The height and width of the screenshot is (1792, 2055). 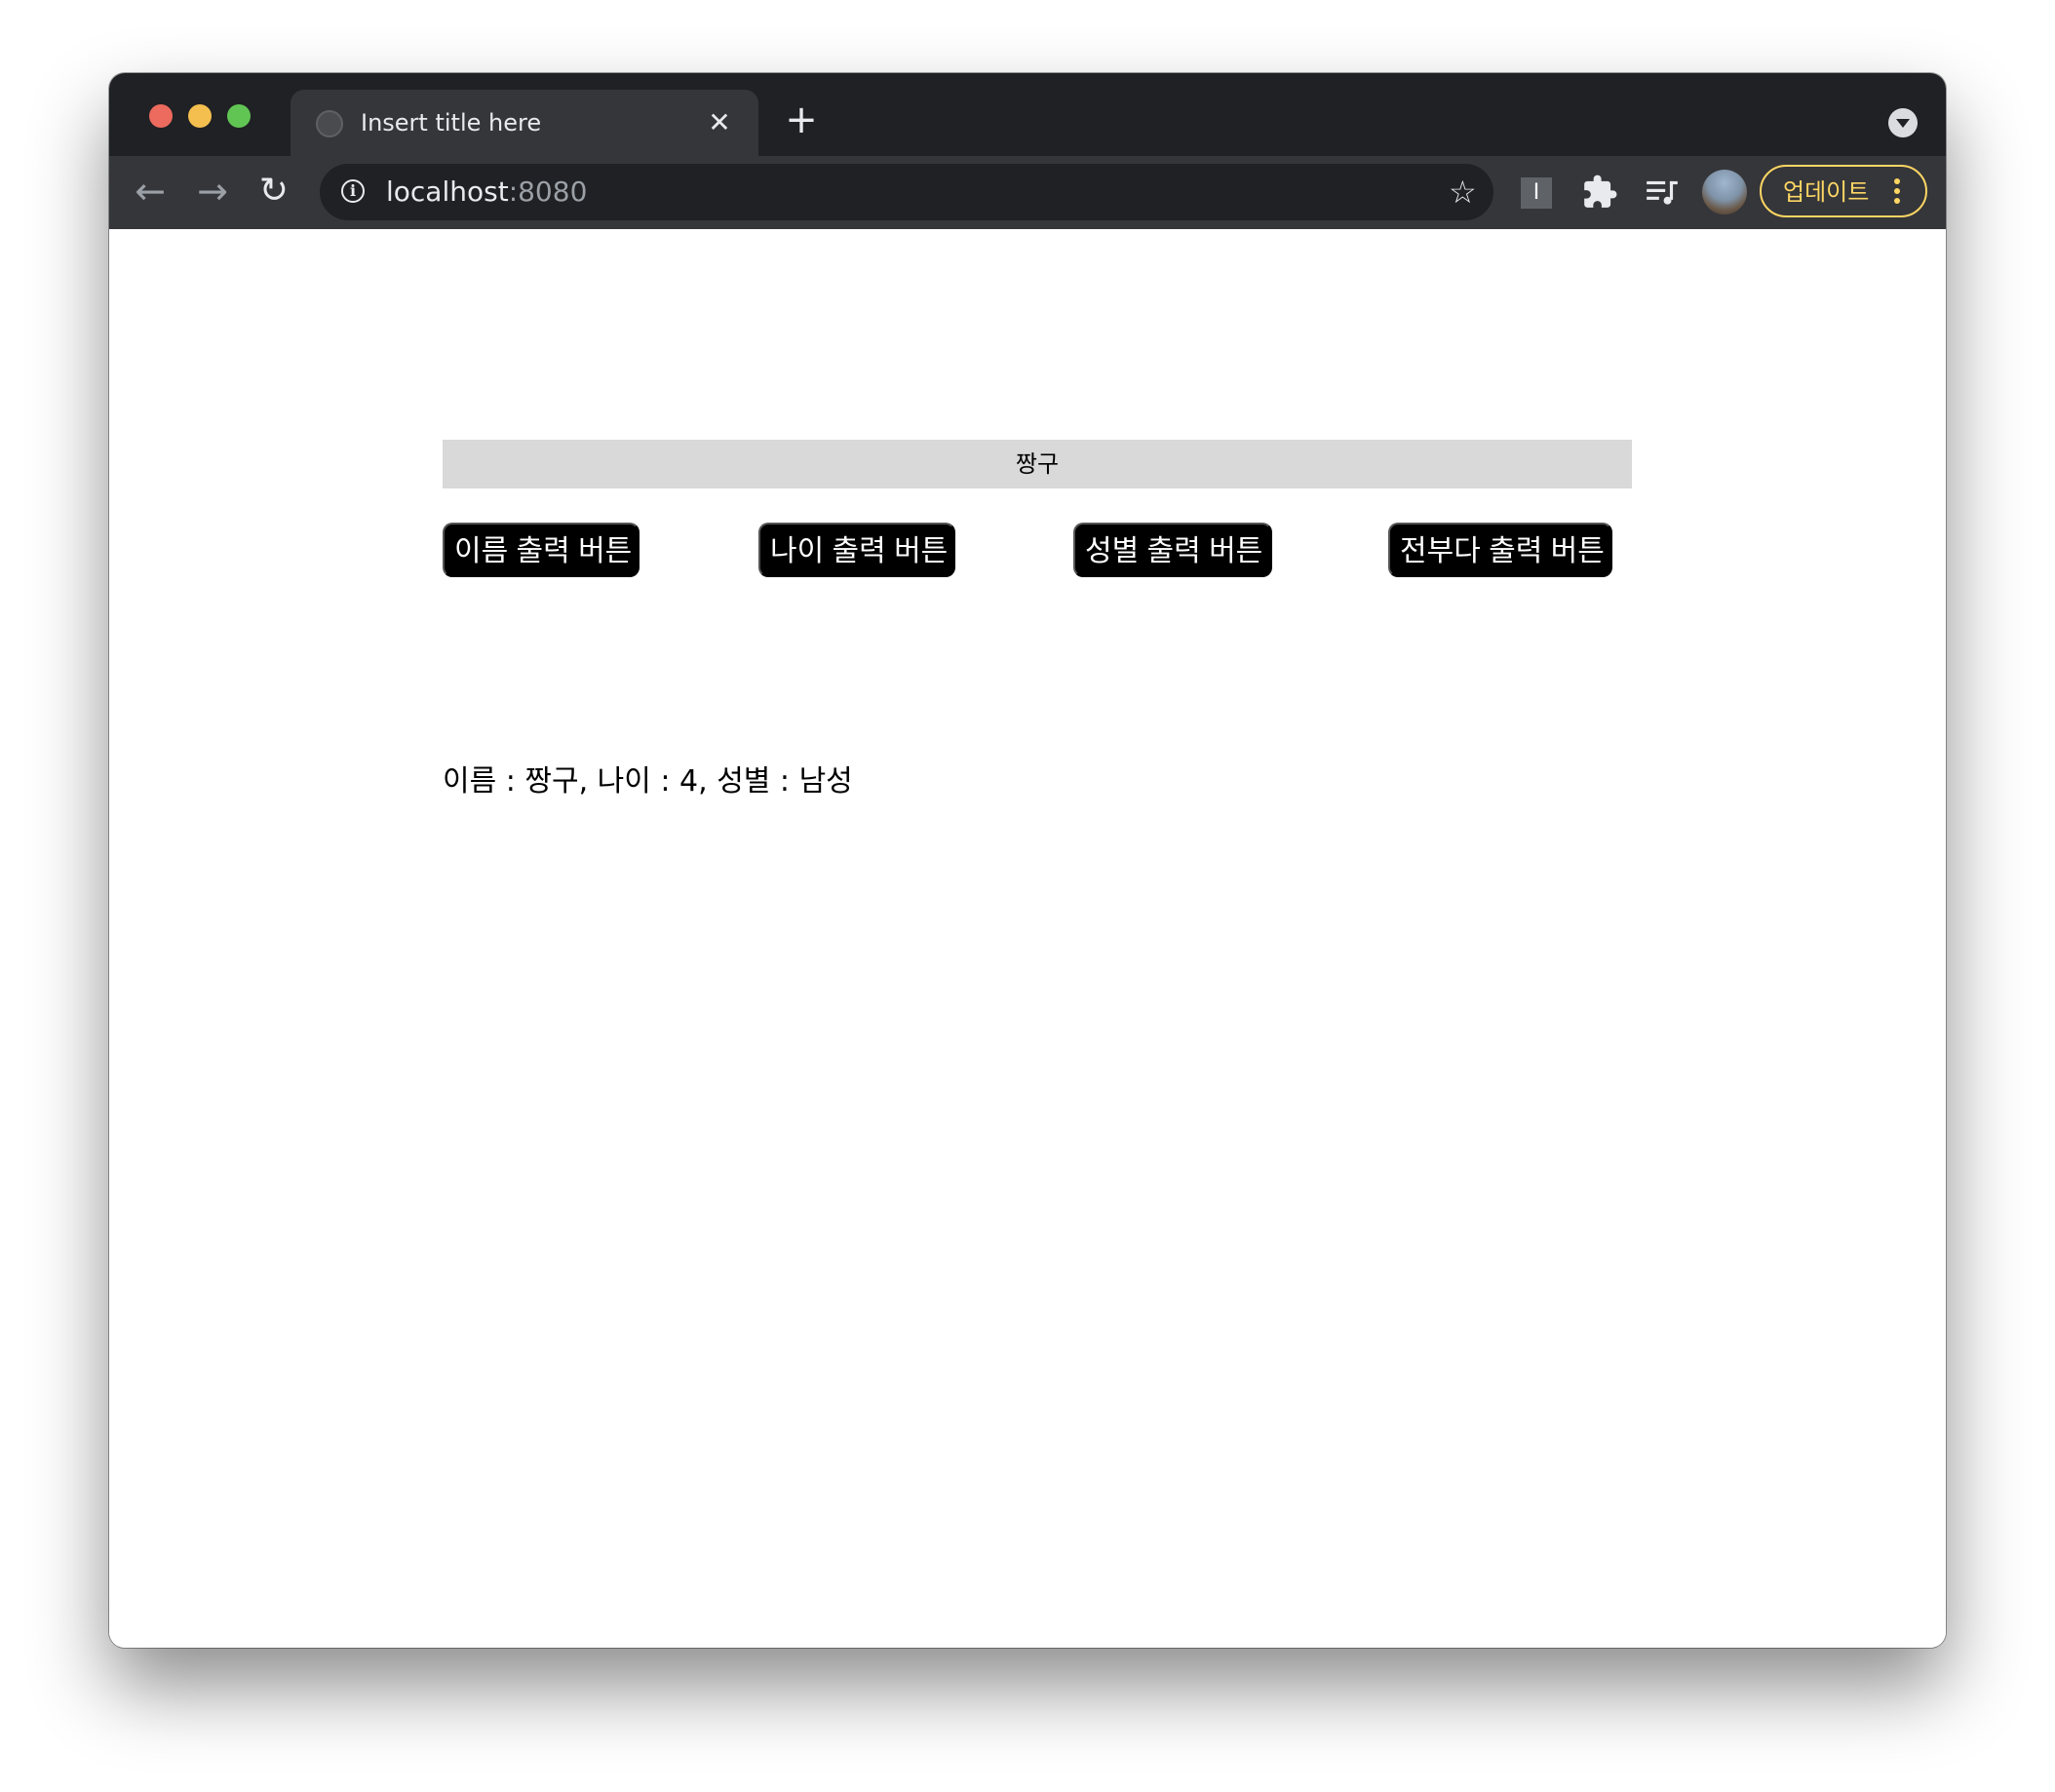 I want to click on page-heading: 짱구, so click(x=1037, y=464).